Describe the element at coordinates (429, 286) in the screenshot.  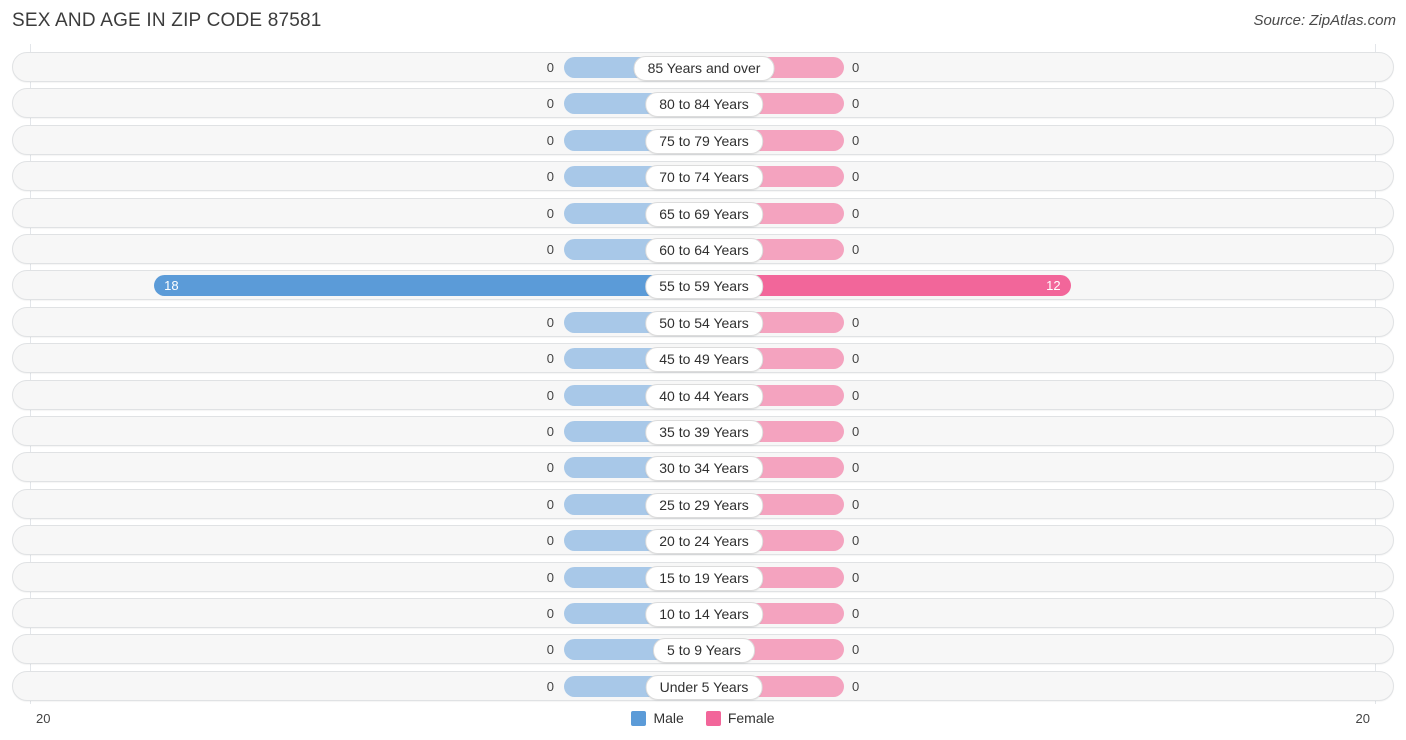
I see `bar-male: 18` at that location.